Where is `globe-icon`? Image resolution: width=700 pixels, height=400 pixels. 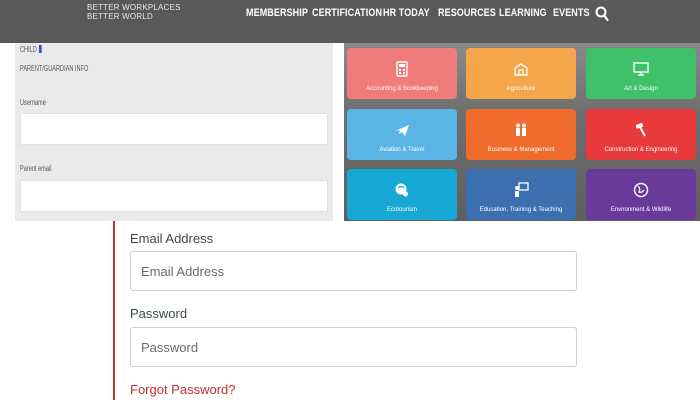
globe-icon is located at coordinates (641, 190).